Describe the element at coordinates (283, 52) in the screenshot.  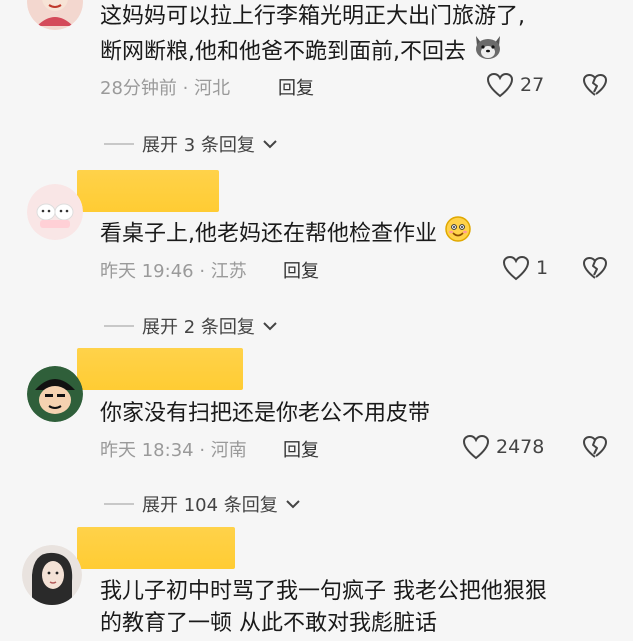
I see `comment-text-line: 断网断粮,他和他爸不跪到面前,不回去` at that location.